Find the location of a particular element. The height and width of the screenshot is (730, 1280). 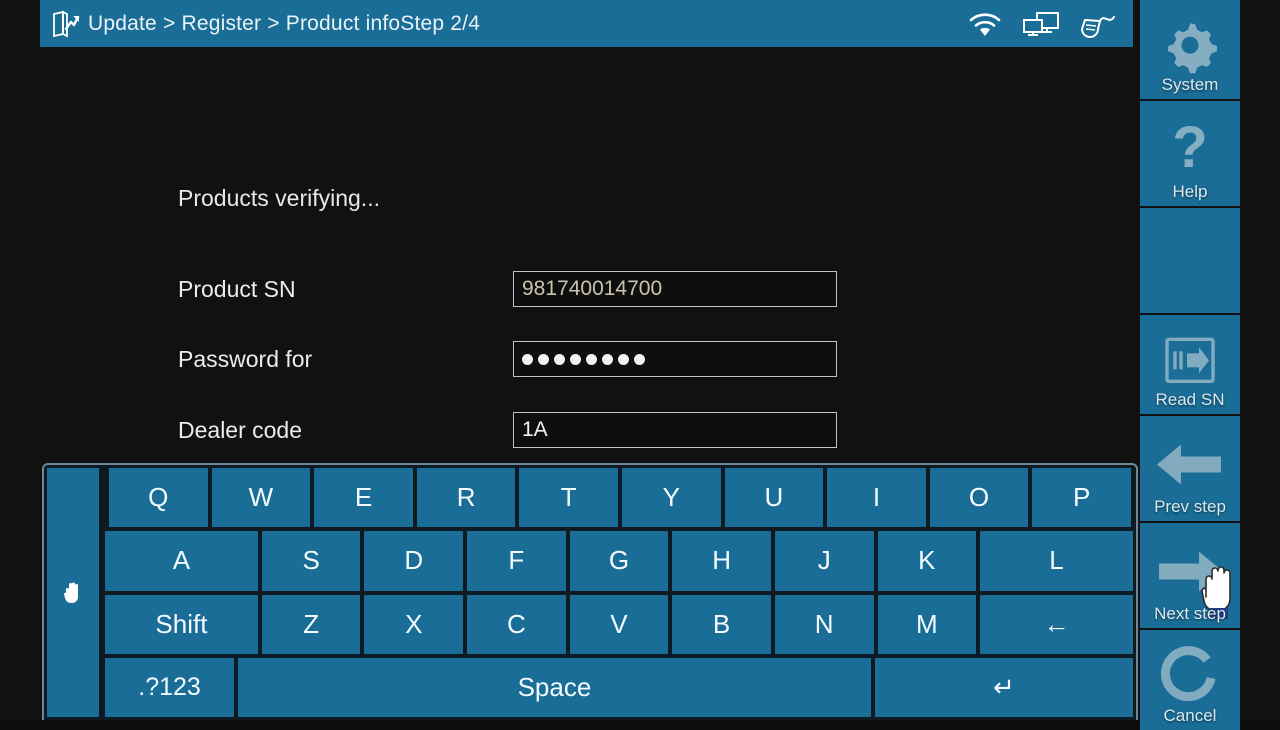

sidebar-item-read-sn: Read SN is located at coordinates (1190, 364).